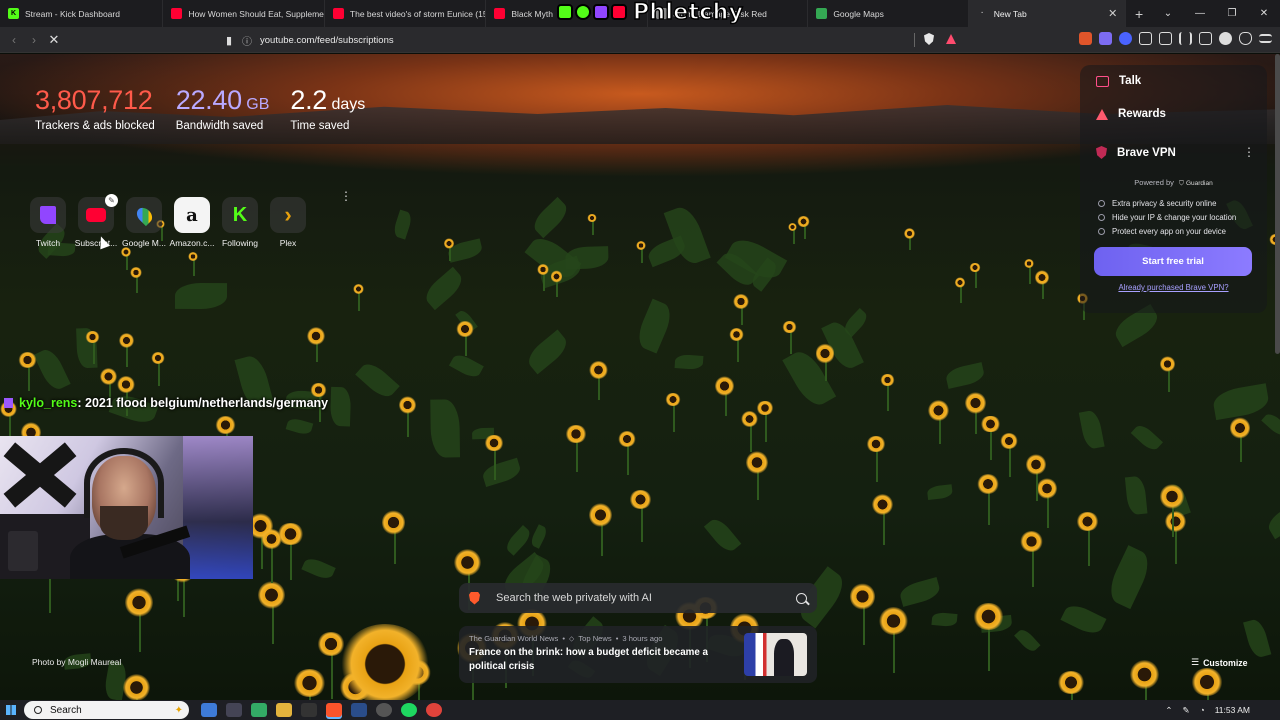  Describe the element at coordinates (406, 13) in the screenshot. I see `tab-youtube-storm-eunice: The best video's of storm Eunice (15` at that location.